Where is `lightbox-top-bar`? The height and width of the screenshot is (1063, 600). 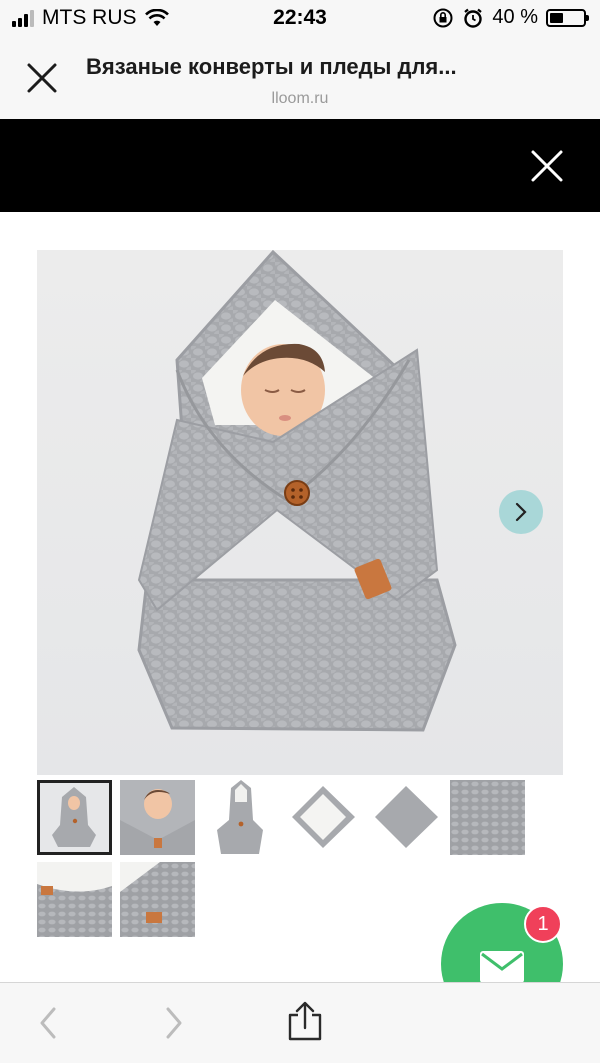
lightbox-top-bar is located at coordinates (300, 165).